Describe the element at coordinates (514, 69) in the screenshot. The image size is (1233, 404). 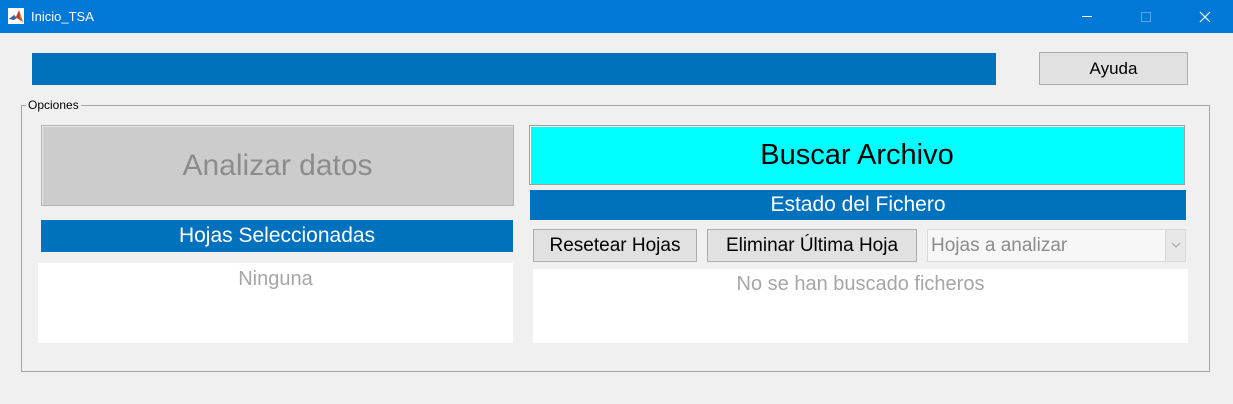
I see `progress-bar` at that location.